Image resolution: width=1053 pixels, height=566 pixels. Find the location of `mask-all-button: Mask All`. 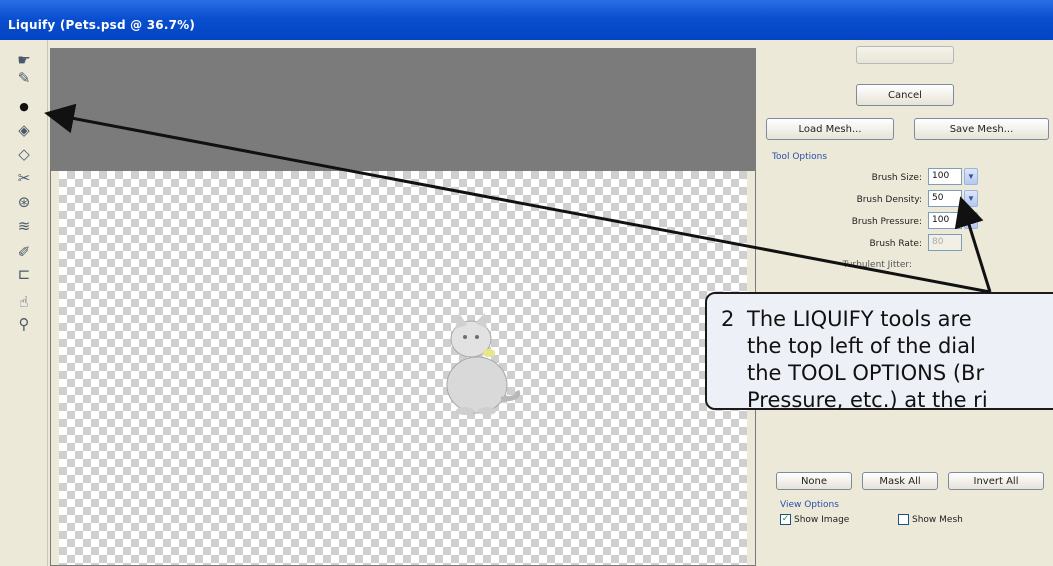

mask-all-button: Mask All is located at coordinates (900, 481).